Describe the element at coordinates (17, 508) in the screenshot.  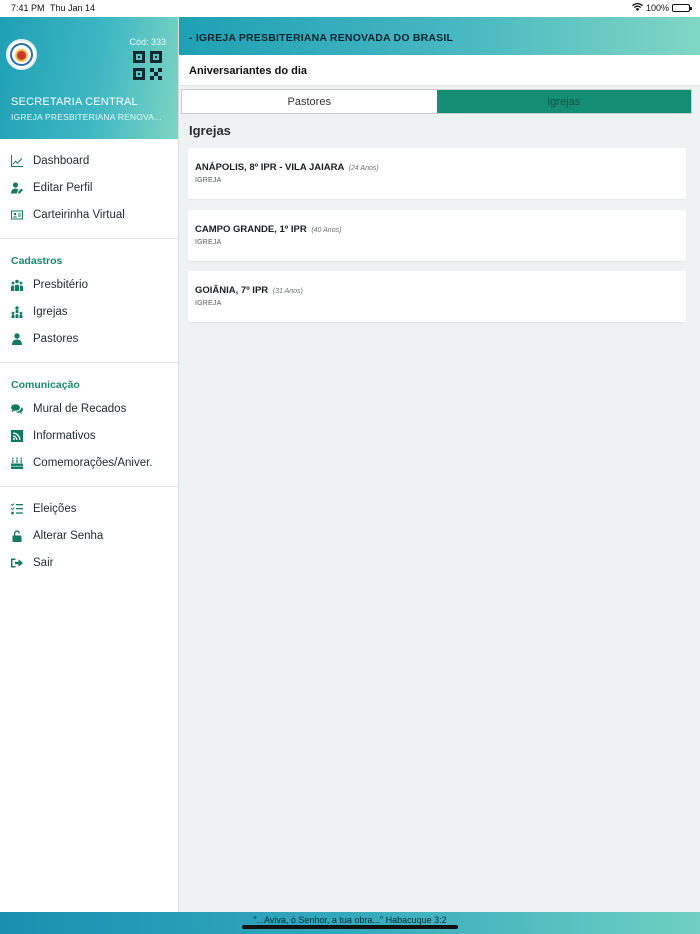
I see `list-check-icon` at that location.